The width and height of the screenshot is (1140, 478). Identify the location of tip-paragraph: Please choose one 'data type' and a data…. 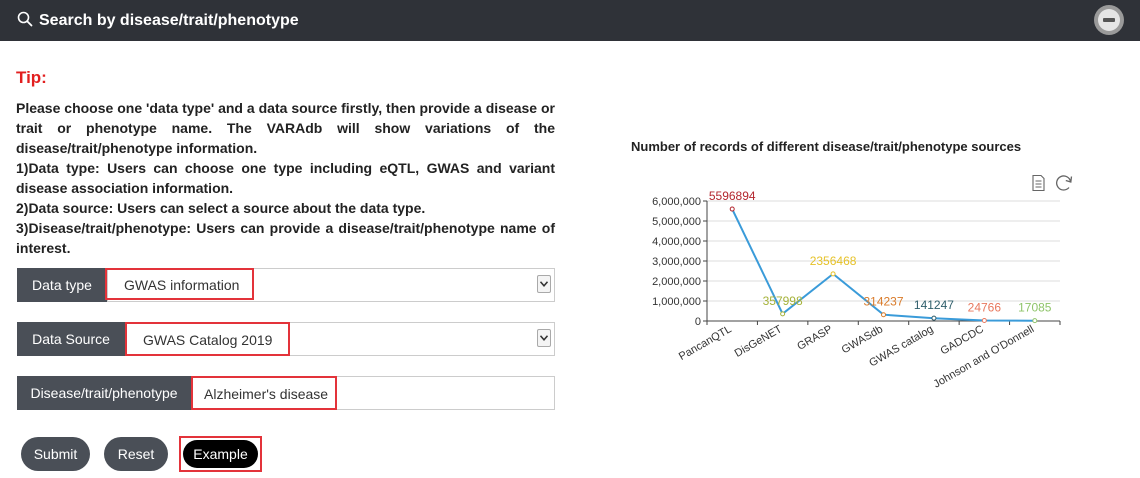
(285, 128).